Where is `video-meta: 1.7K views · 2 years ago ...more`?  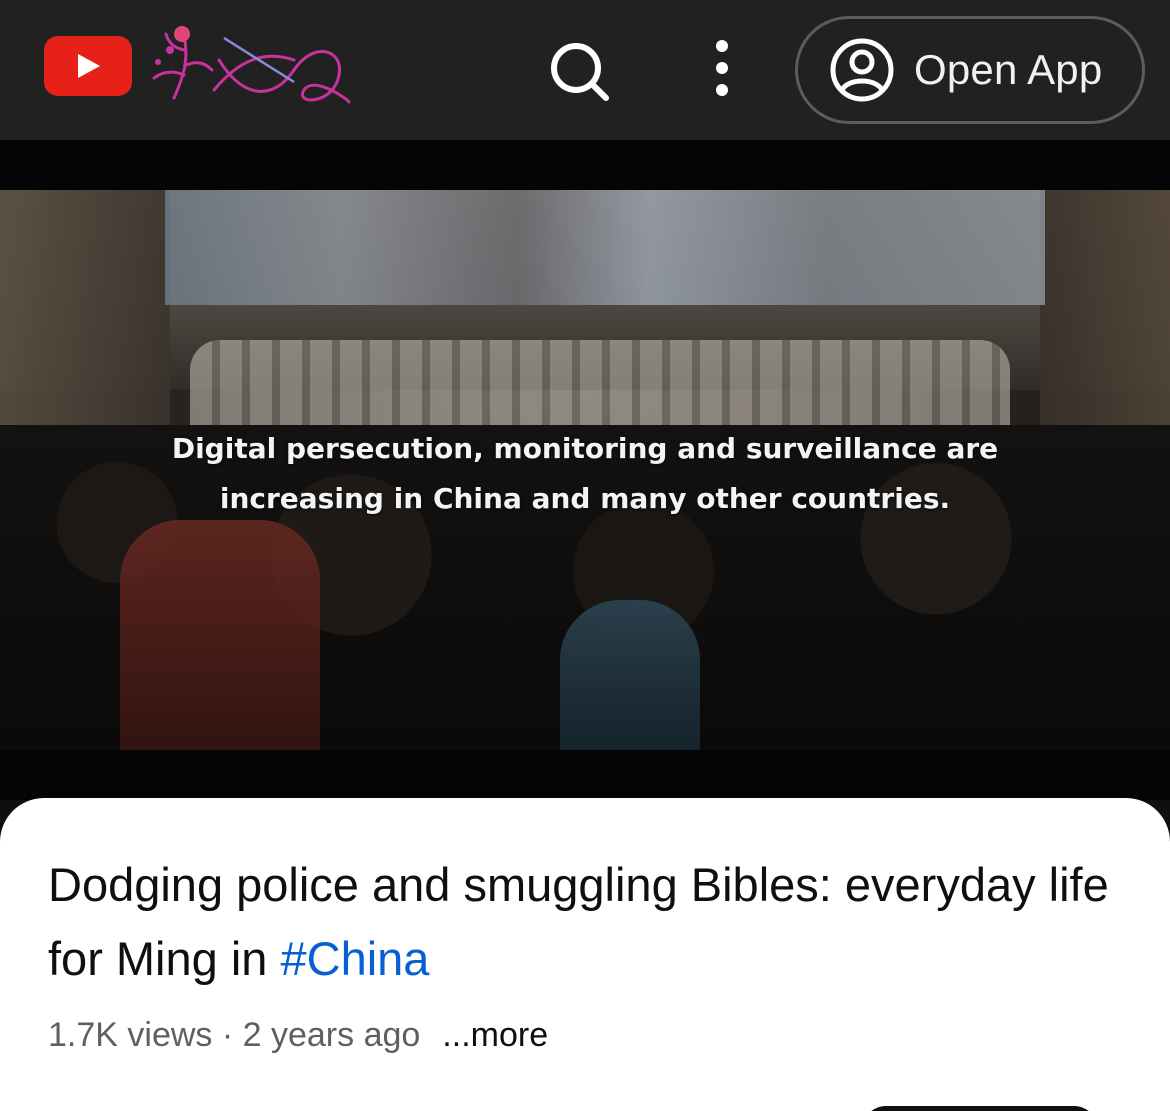
video-meta: 1.7K views · 2 years ago ...more is located at coordinates (298, 1035).